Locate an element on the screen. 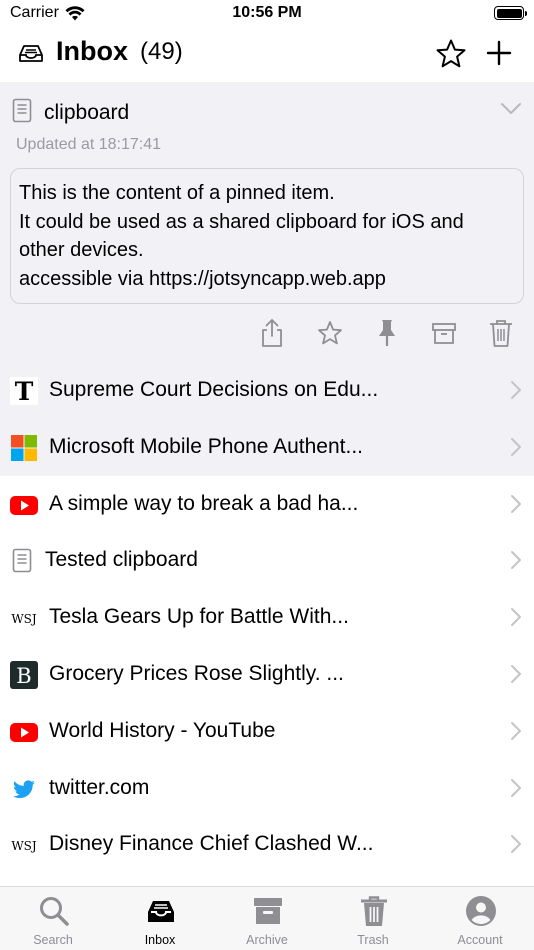 The image size is (534, 950). tab-label: Search is located at coordinates (53, 940).